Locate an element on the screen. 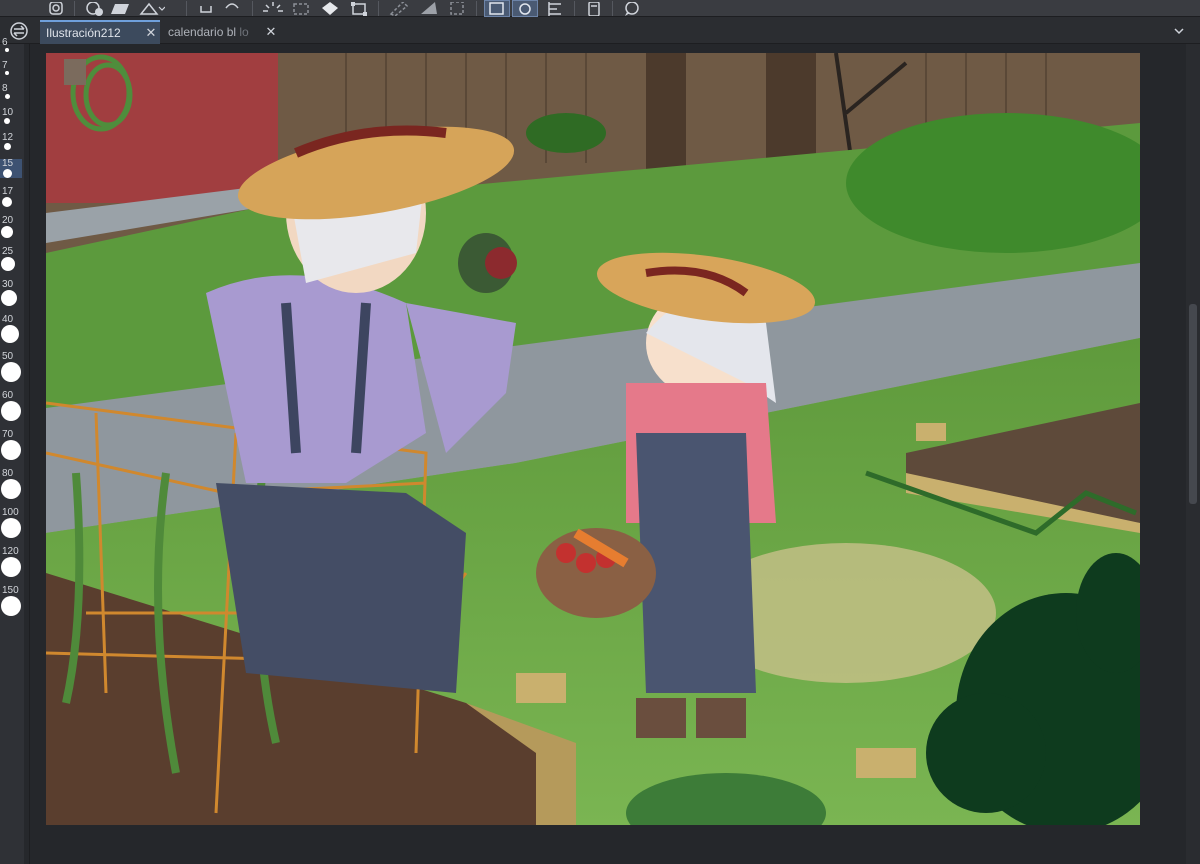 The width and height of the screenshot is (1200, 864). tab-label: calendario bl lo is located at coordinates (208, 32).